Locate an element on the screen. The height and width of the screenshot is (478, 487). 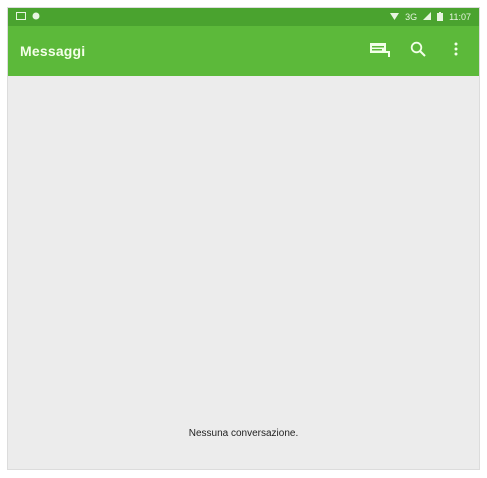
status-time: 11:07 is located at coordinates (460, 17).